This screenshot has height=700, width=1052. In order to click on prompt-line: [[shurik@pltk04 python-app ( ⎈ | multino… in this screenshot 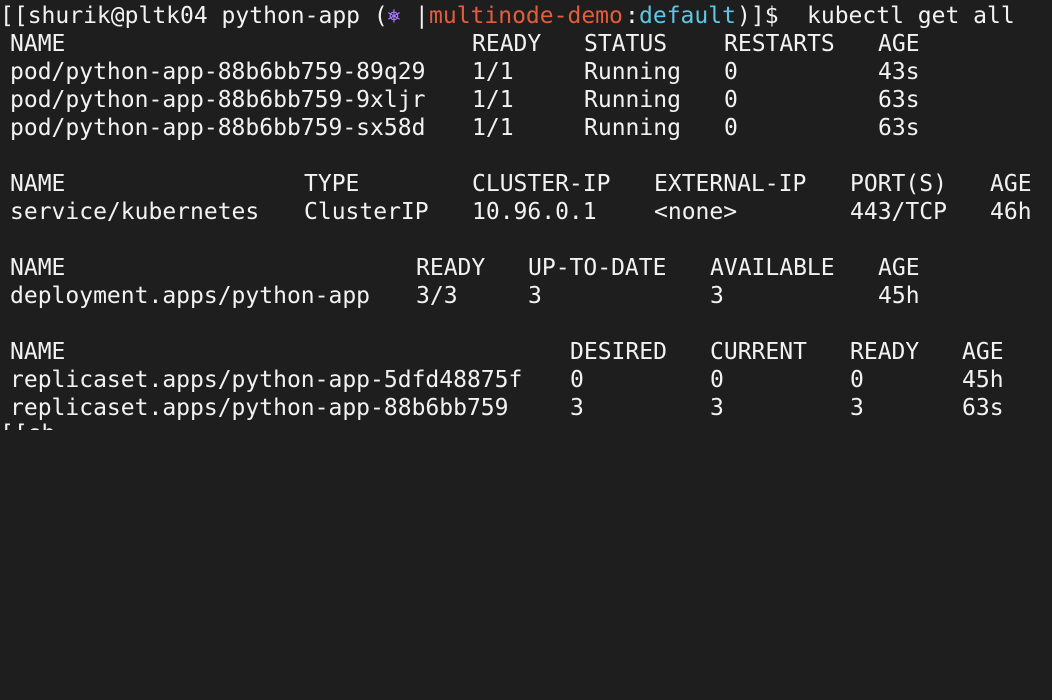, I will do `click(507, 16)`.